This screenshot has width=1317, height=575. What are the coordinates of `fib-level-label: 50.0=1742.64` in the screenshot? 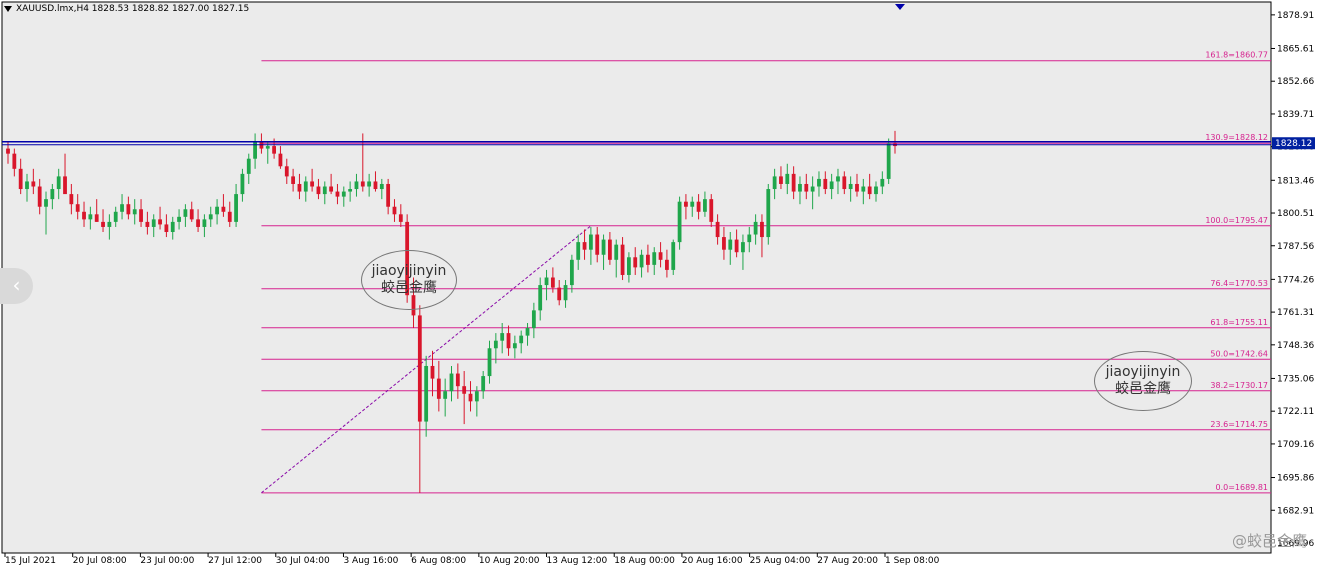 It's located at (1239, 353).